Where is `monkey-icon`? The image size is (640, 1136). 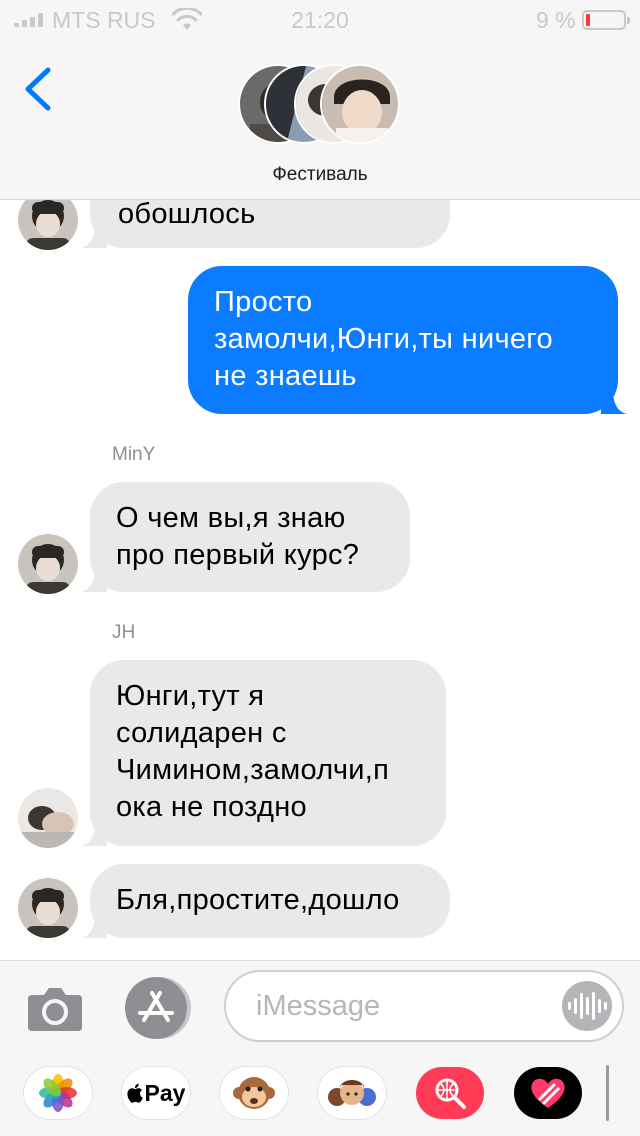
monkey-icon is located at coordinates (254, 1093).